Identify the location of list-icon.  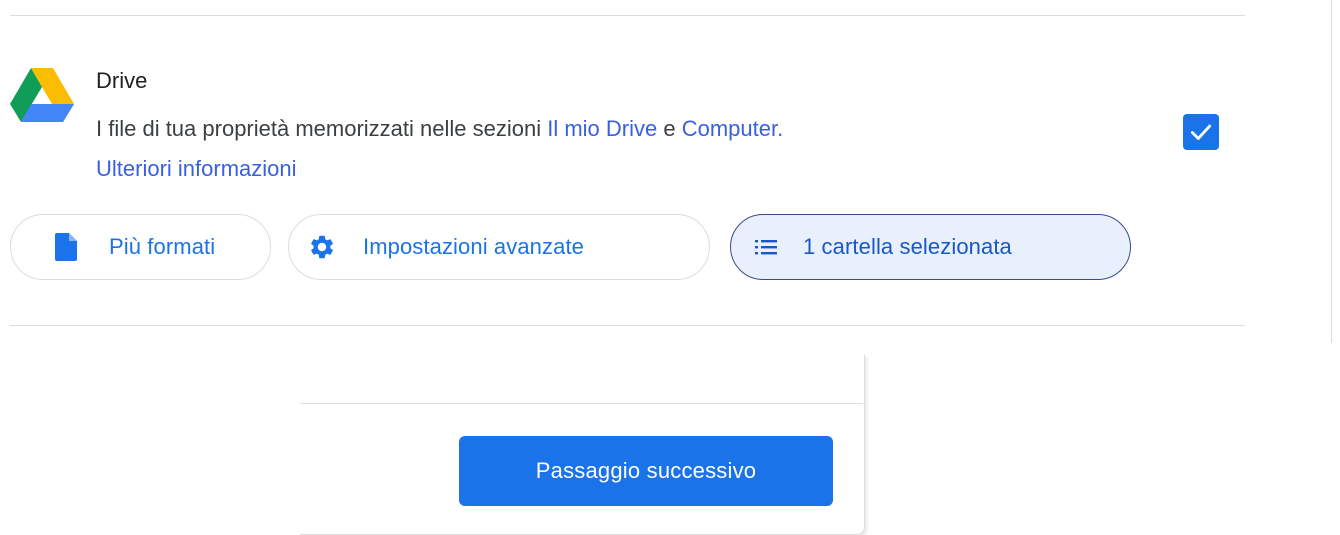
(766, 247).